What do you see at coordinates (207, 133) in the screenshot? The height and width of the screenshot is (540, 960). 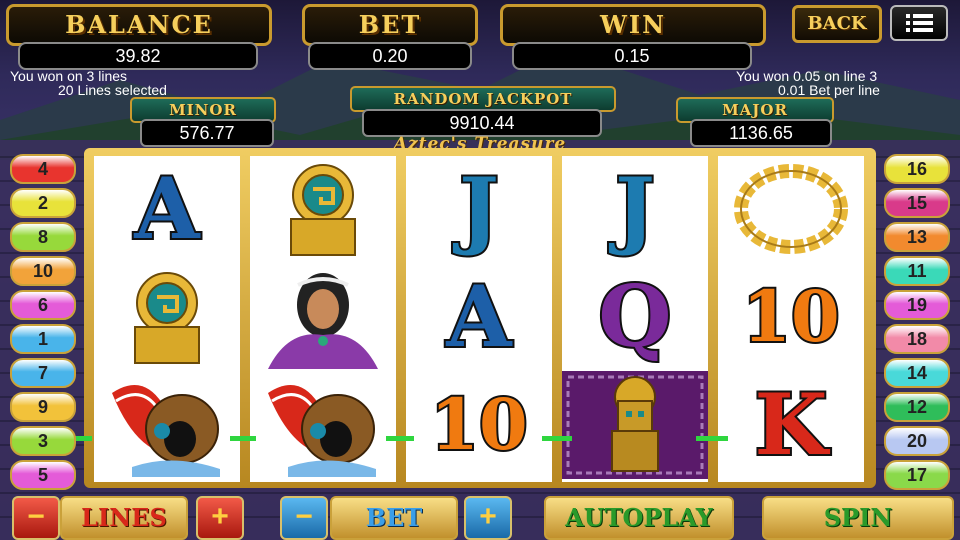 I see `minor-jackpot-value: 576.77` at bounding box center [207, 133].